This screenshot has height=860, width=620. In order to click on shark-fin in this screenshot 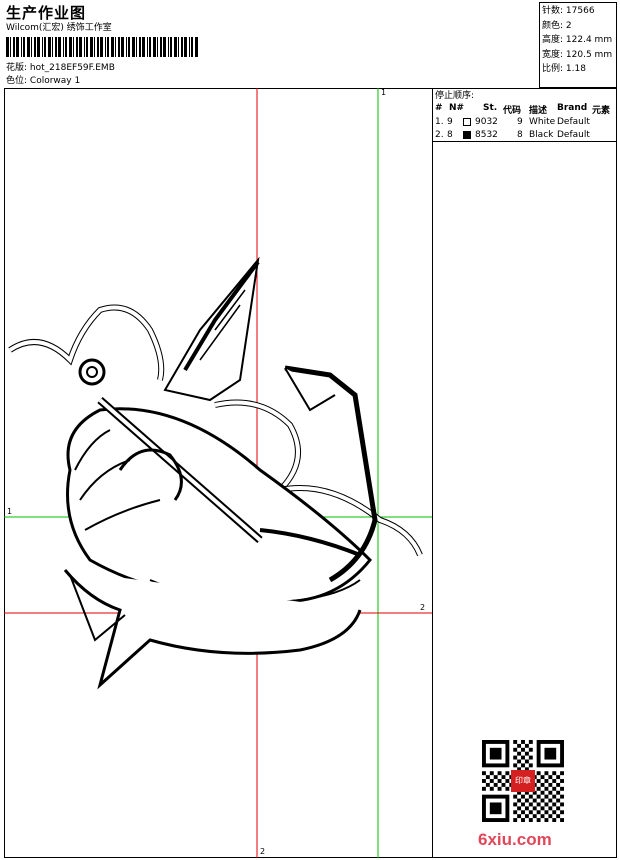, I will do `click(211, 329)`.